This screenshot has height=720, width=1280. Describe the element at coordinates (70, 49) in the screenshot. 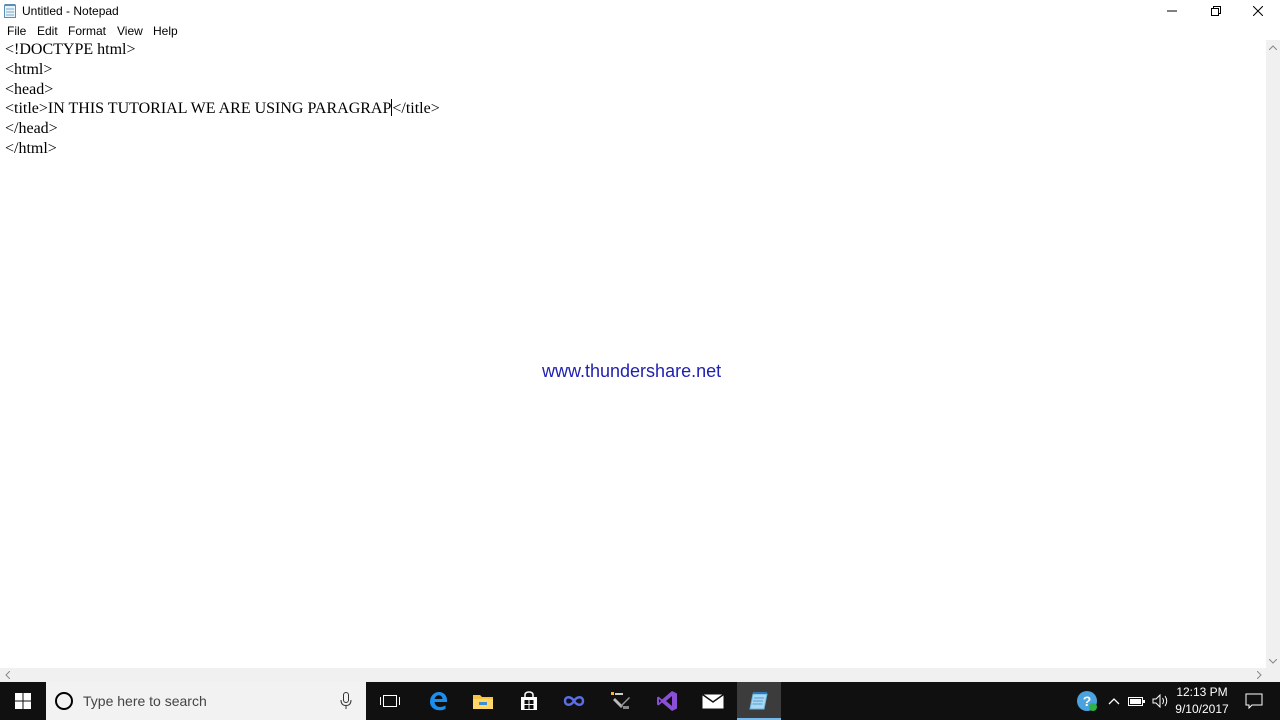

I see `code-line-1: <!DOCTYPE html>` at that location.